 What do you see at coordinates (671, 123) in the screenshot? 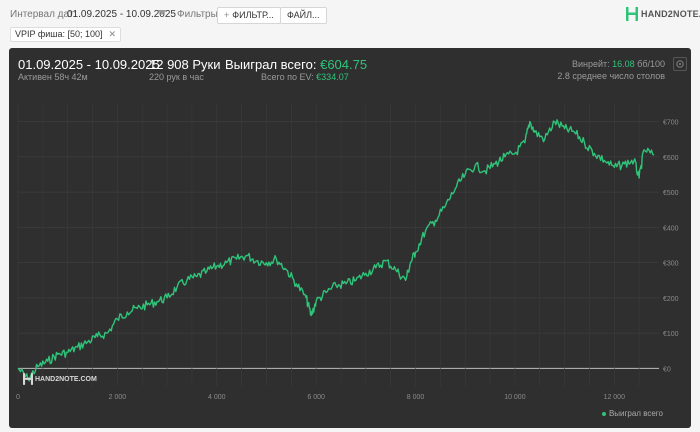
I see `y-tick-label: €700` at bounding box center [671, 123].